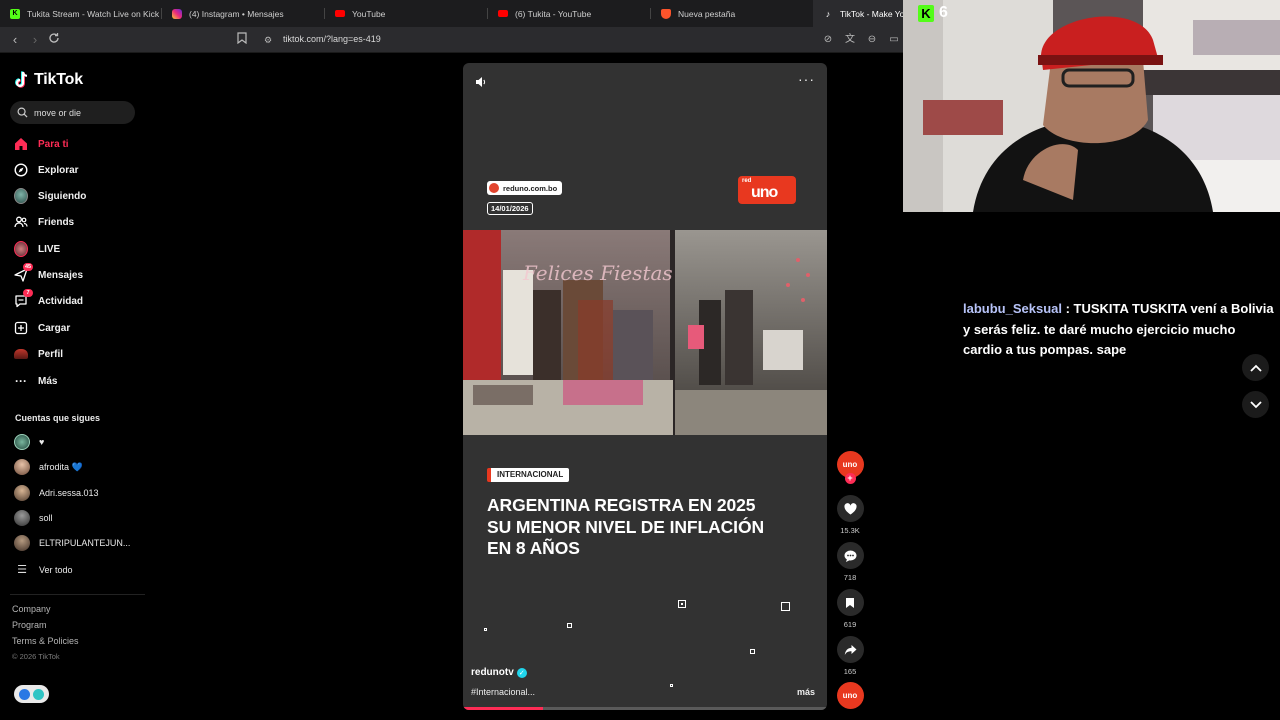 Image resolution: width=1280 pixels, height=720 pixels. Describe the element at coordinates (268, 40) in the screenshot. I see `site-settings-icon: ⚙` at that location.